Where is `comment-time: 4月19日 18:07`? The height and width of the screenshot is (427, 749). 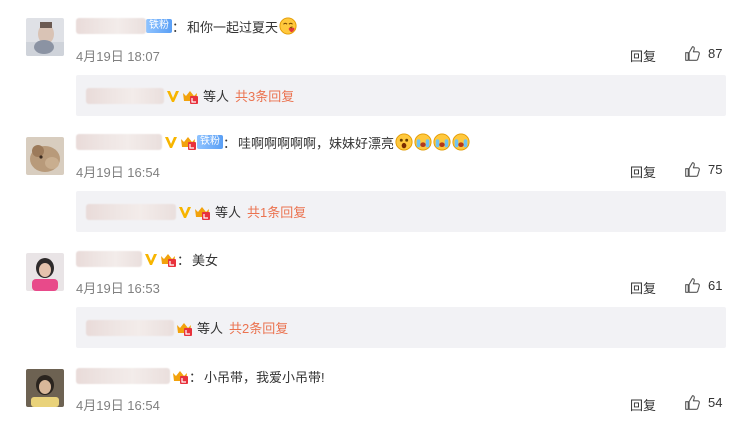 comment-time: 4月19日 18:07 is located at coordinates (118, 56).